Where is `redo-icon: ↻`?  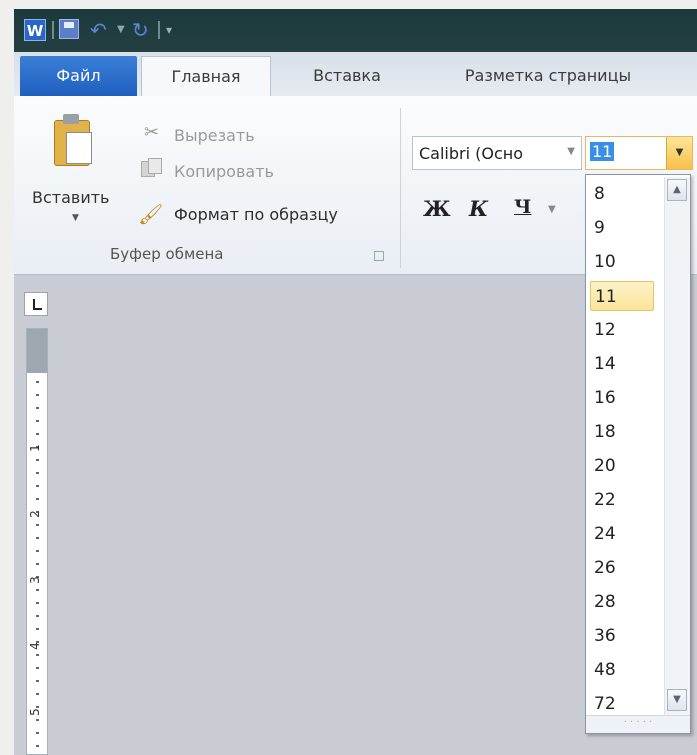 redo-icon: ↻ is located at coordinates (140, 30).